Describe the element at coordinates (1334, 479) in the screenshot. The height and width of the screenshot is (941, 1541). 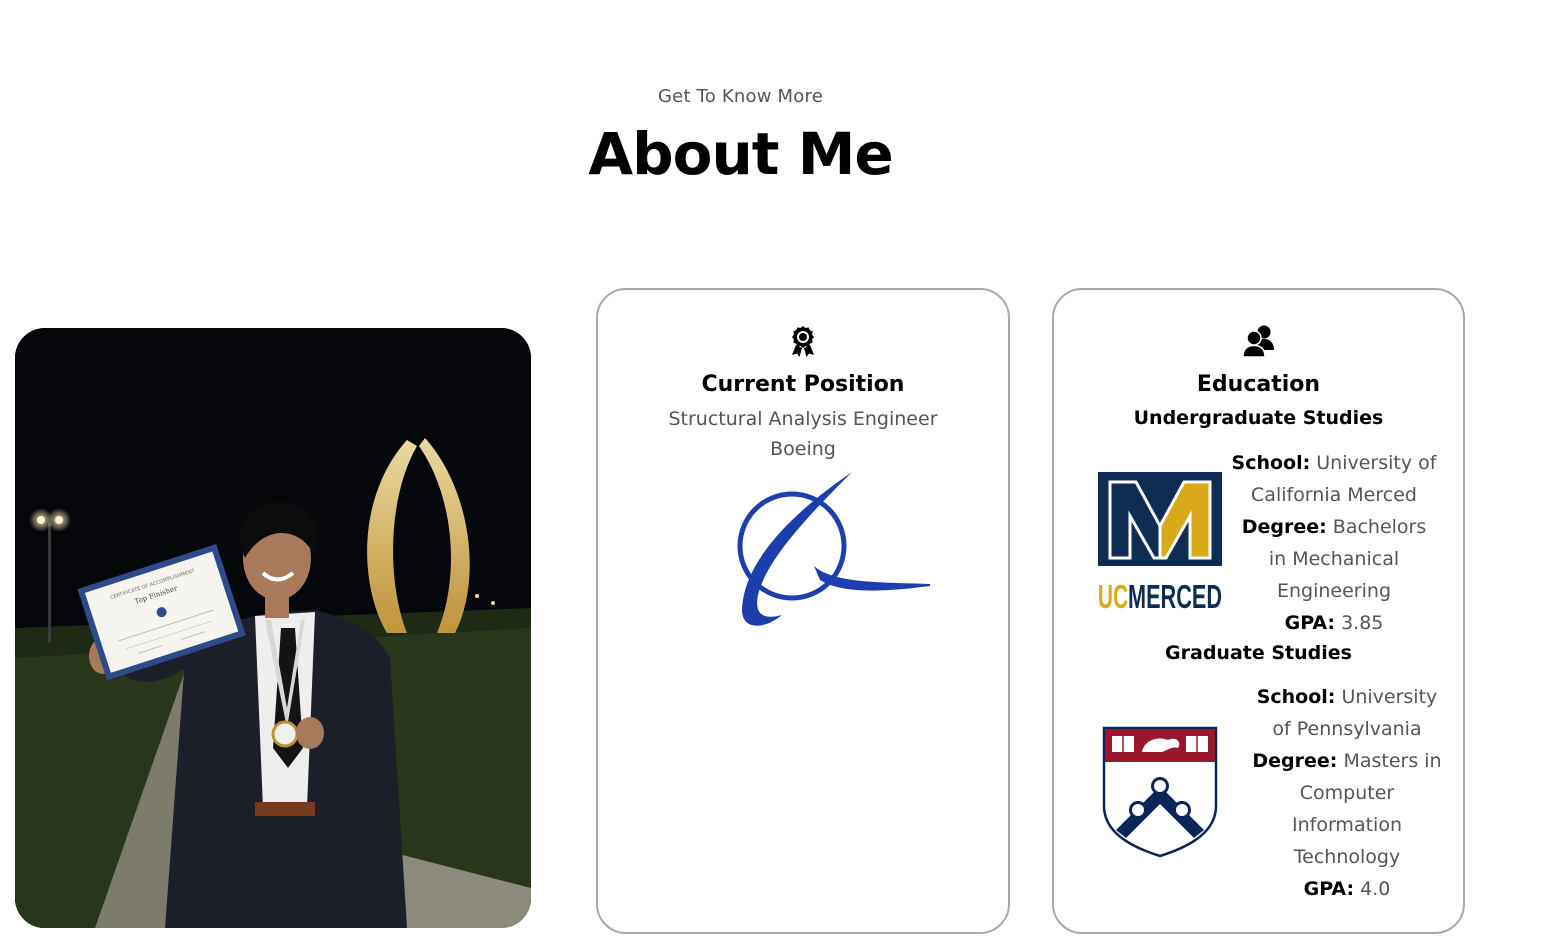
I see `undergrad-school: School: University of California Merced` at that location.